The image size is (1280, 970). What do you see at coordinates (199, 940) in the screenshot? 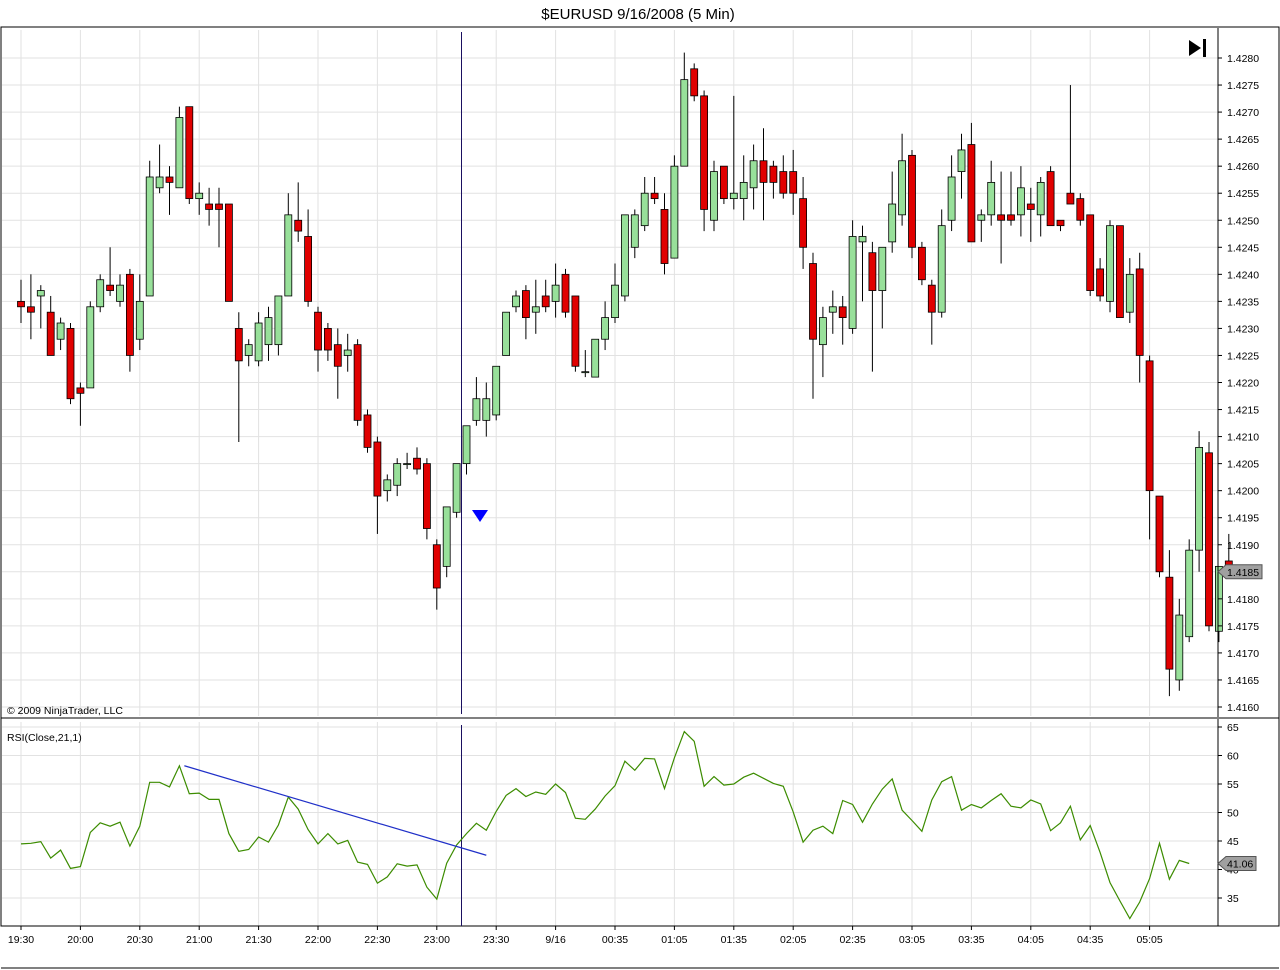
I see `time-tick-label: 21:00` at bounding box center [199, 940].